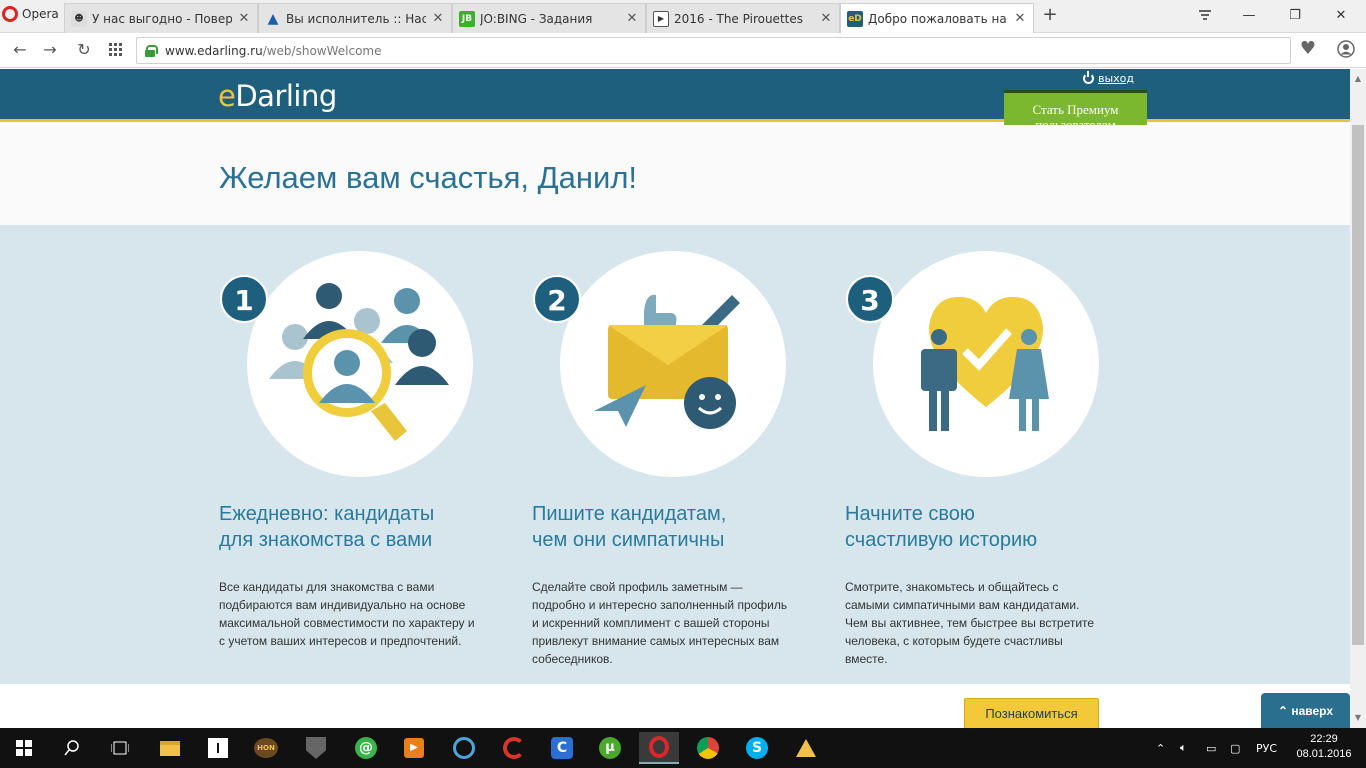 The height and width of the screenshot is (768, 1366). I want to click on tab-4: ▶ 2016 - The Pirouettes ✕, so click(743, 18).